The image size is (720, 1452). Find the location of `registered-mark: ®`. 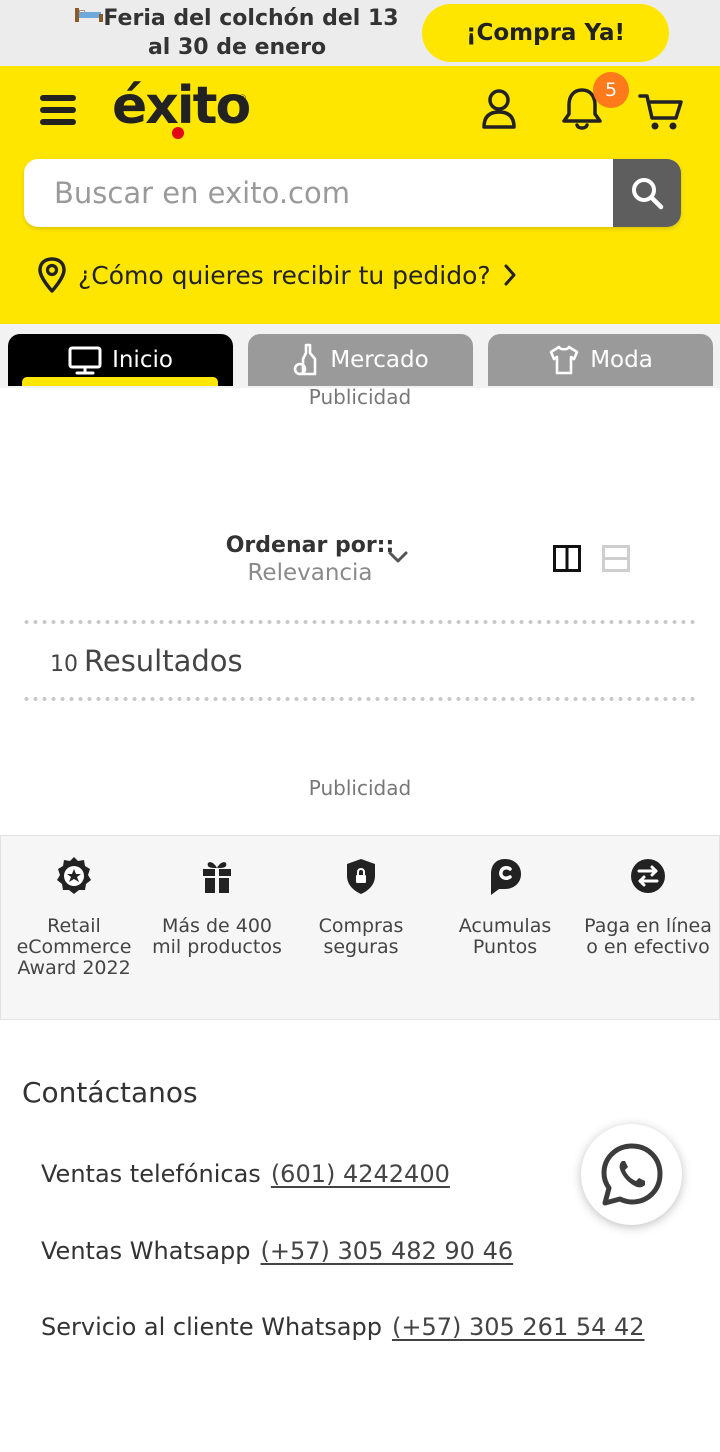

registered-mark: ® is located at coordinates (242, 99).